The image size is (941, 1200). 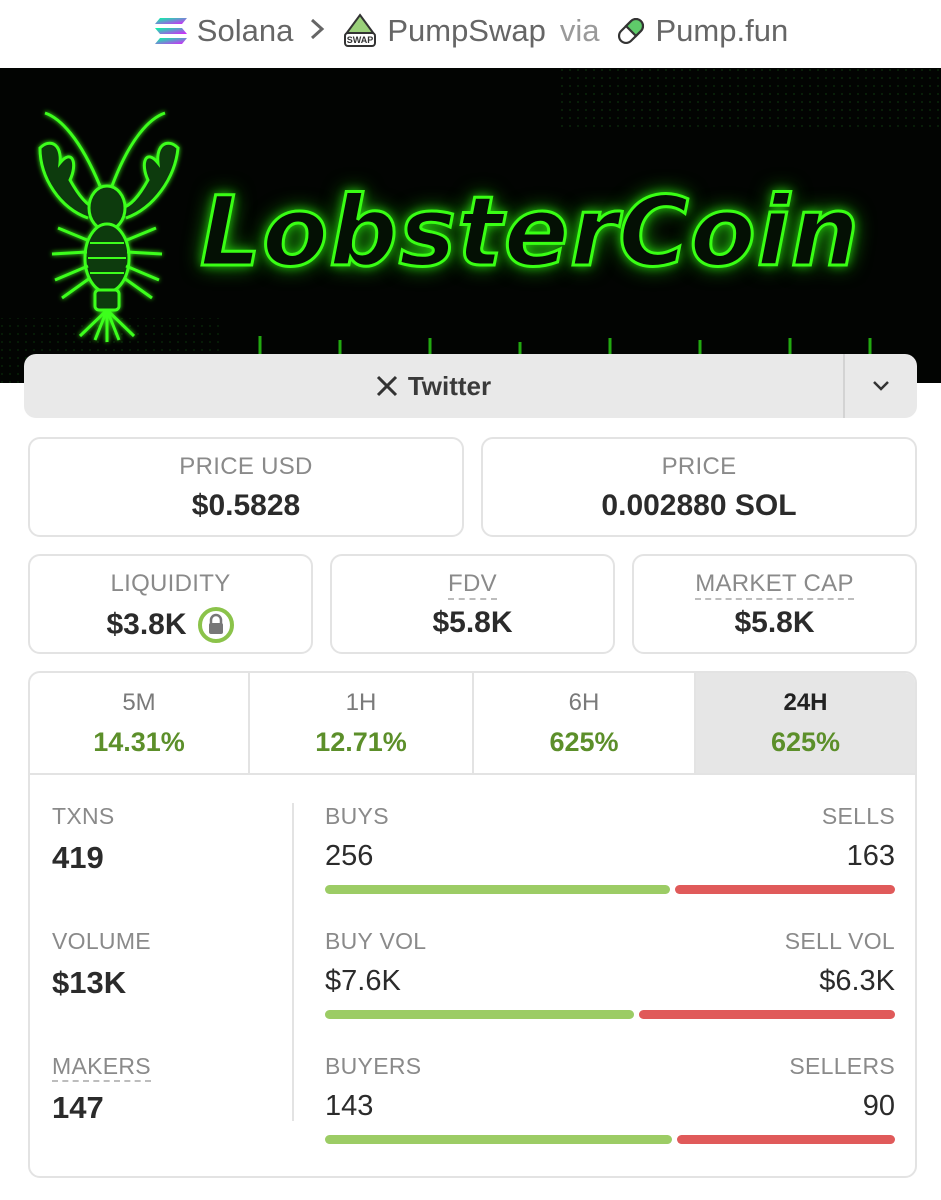 I want to click on breadcrumb-dex-label: PumpSwap, so click(x=466, y=30).